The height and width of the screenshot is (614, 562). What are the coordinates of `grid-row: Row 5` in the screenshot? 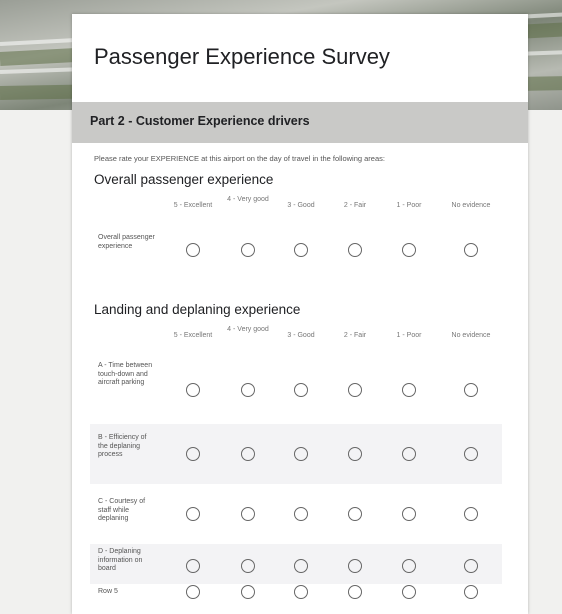 It's located at (296, 599).